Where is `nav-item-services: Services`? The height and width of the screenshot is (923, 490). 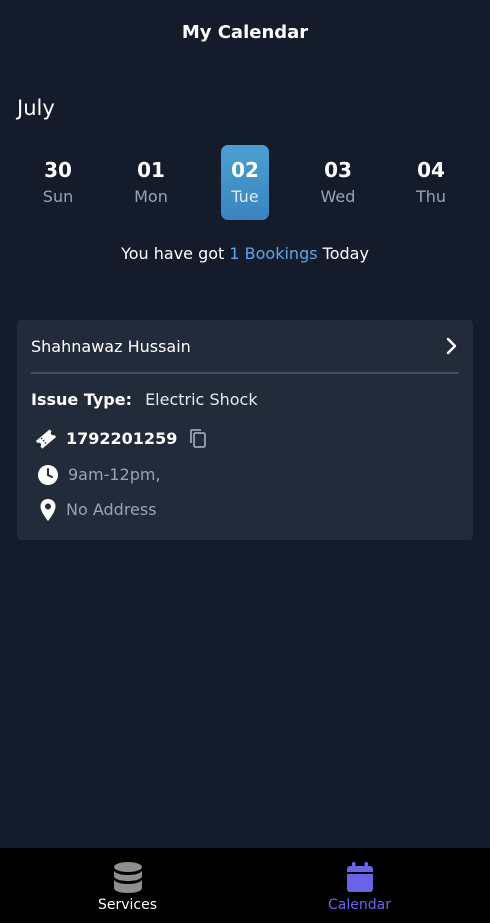
nav-item-services: Services is located at coordinates (127, 885).